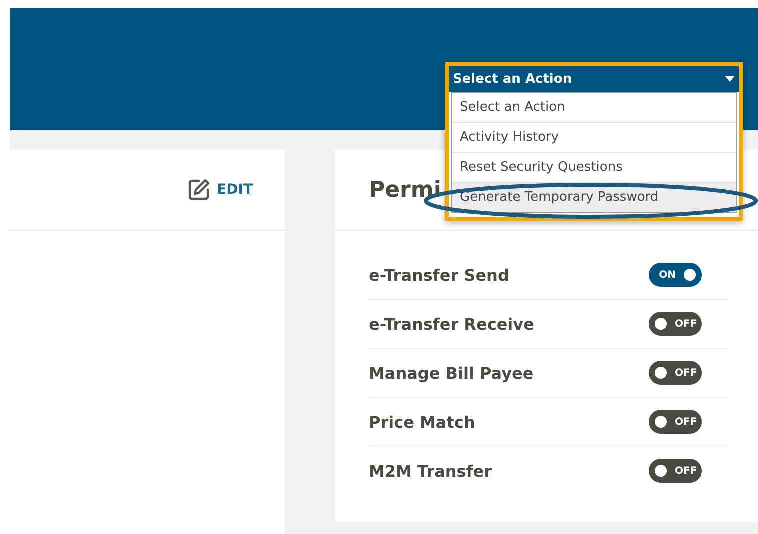 The height and width of the screenshot is (534, 758). What do you see at coordinates (594, 137) in the screenshot?
I see `dropdown-option: Activity History` at bounding box center [594, 137].